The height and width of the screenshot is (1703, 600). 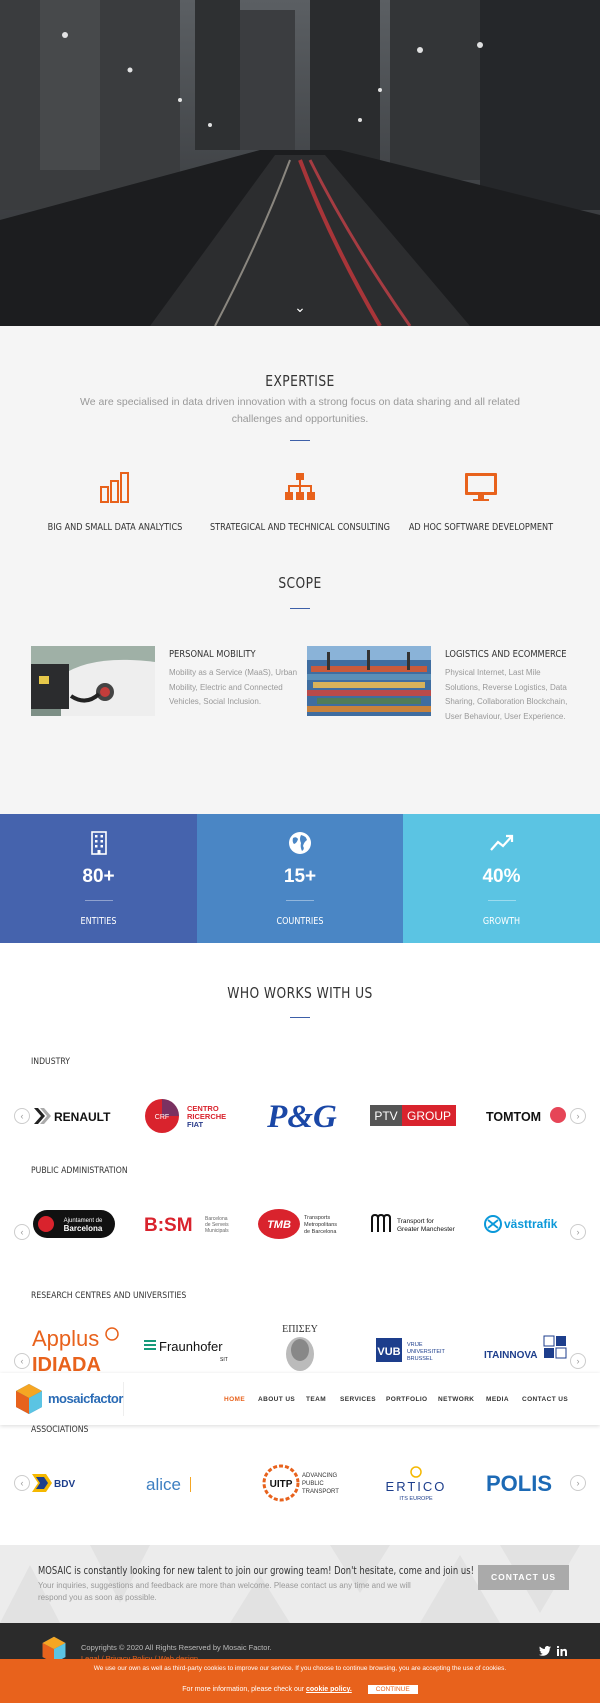 I want to click on logo-text: CRF, so click(x=162, y=1117).